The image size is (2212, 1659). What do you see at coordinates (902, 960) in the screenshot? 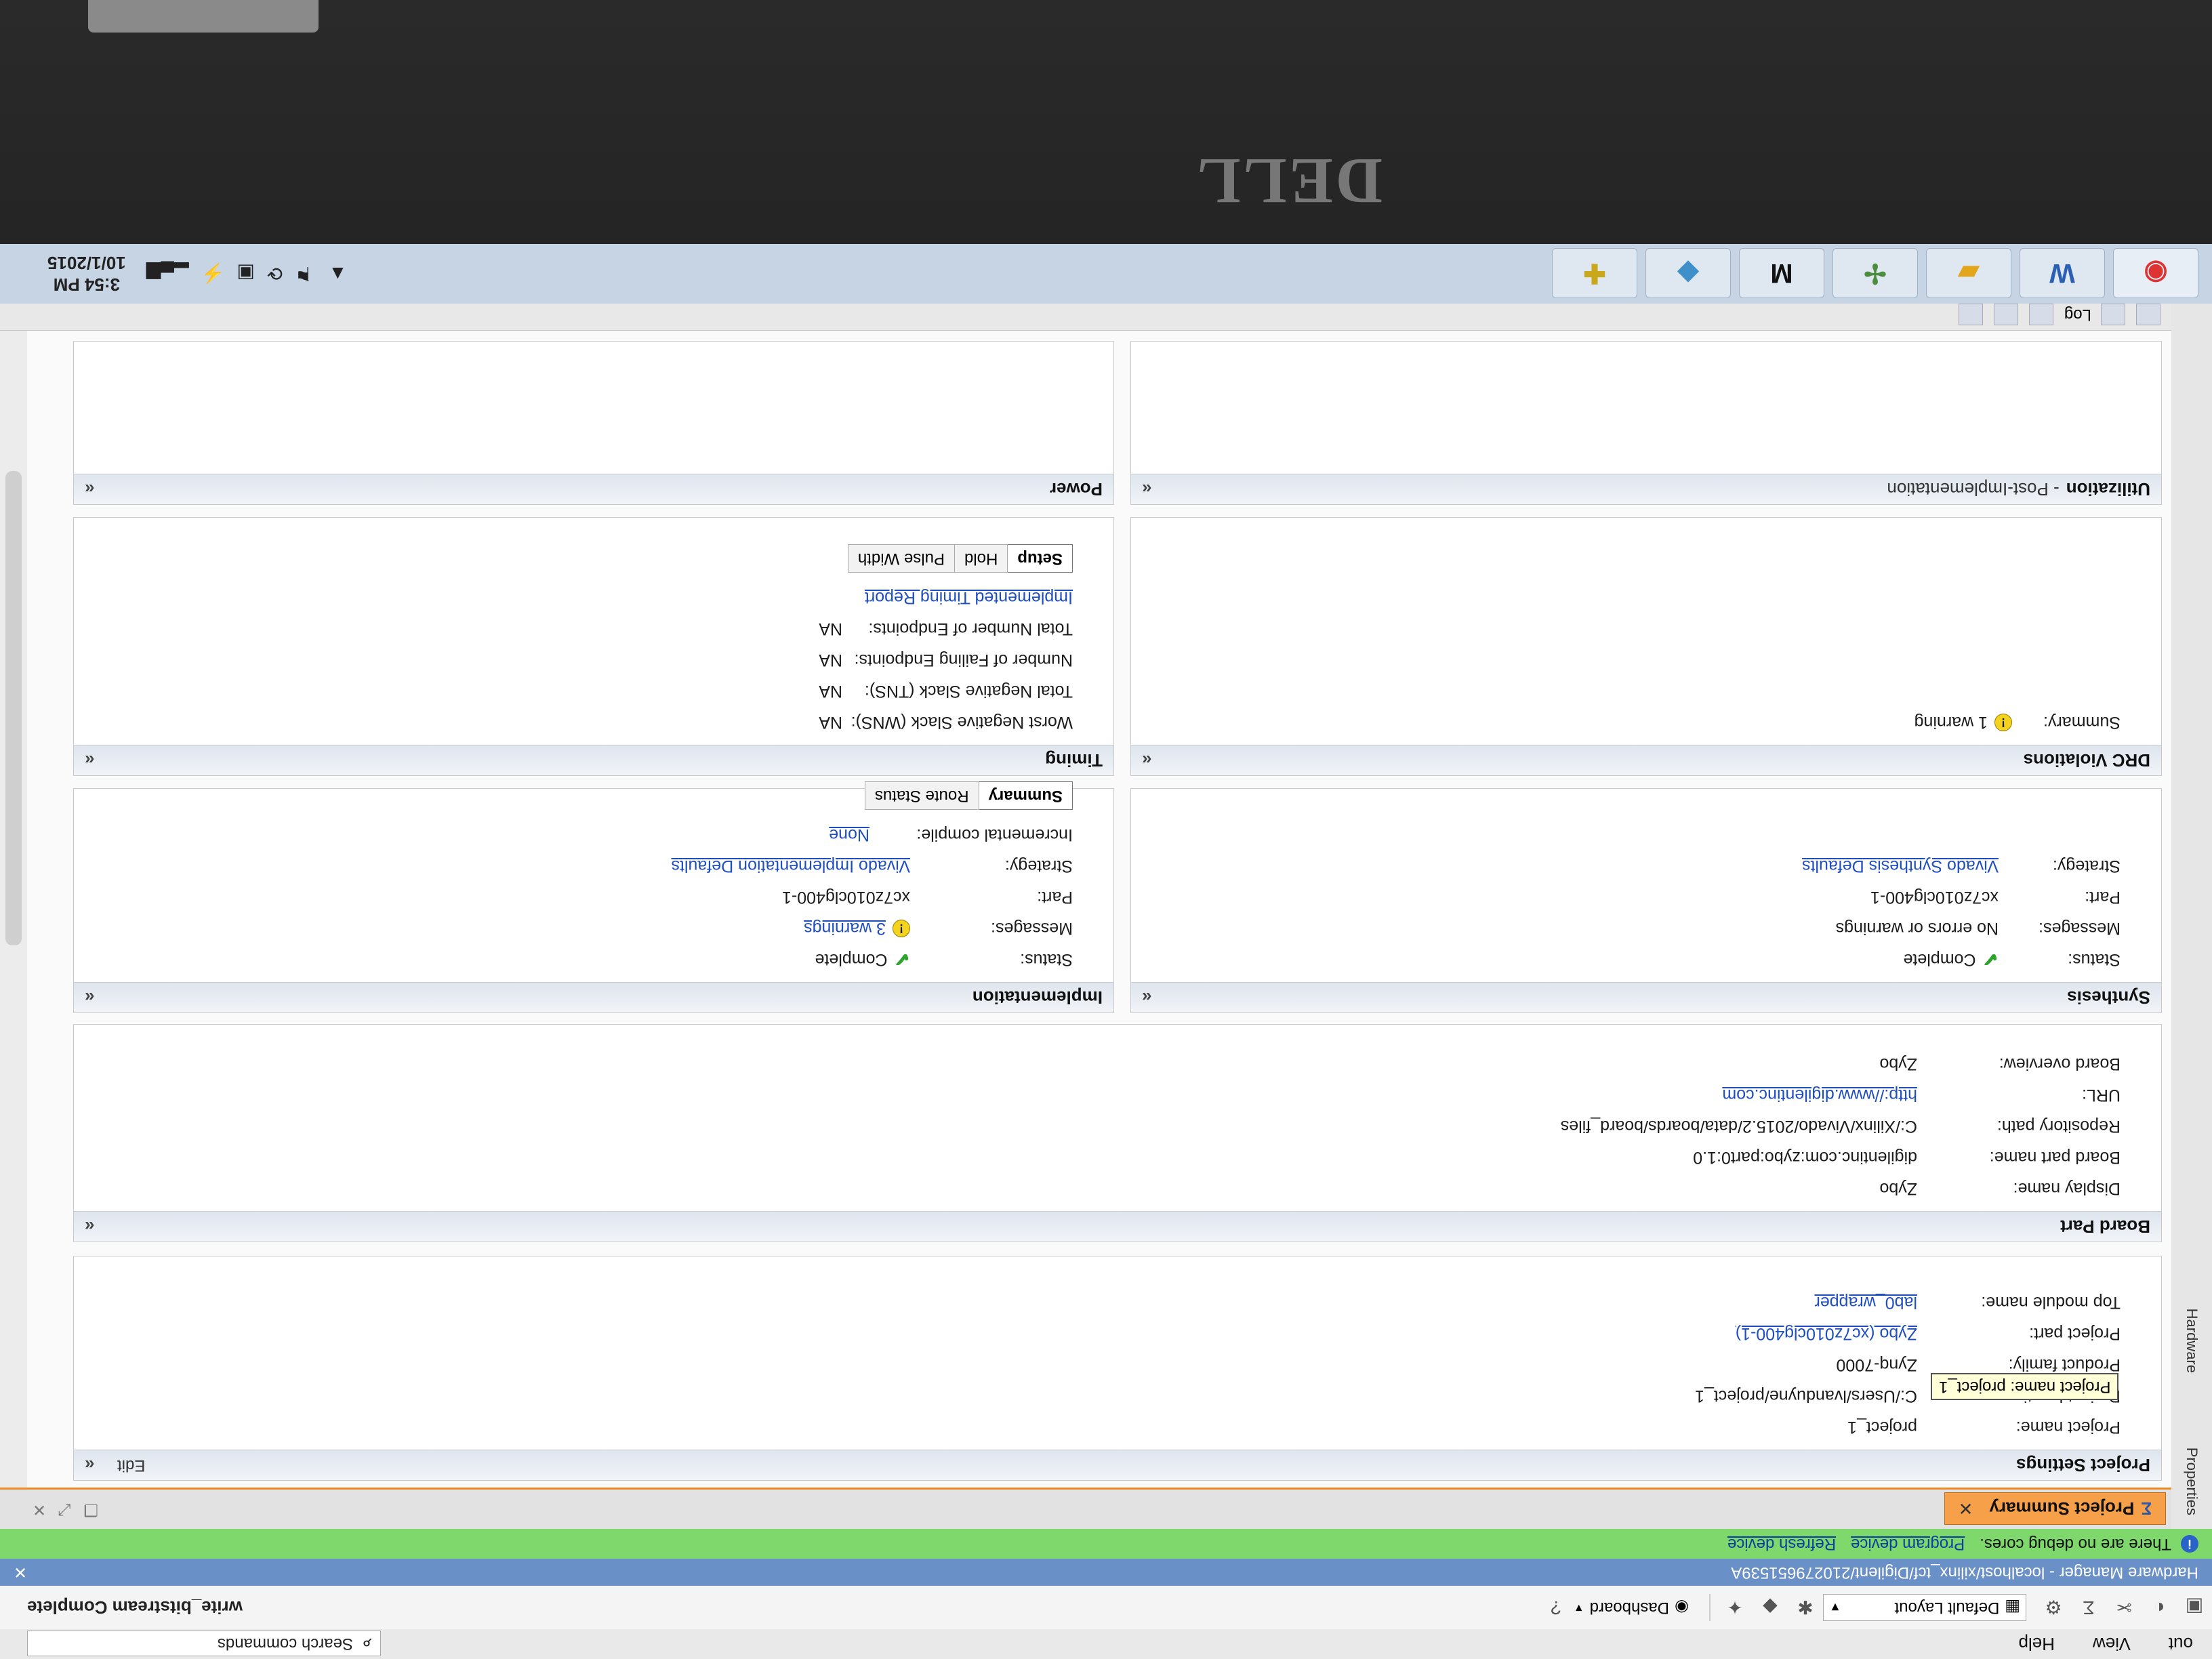
I see `checkmark-icon: ✔` at bounding box center [902, 960].